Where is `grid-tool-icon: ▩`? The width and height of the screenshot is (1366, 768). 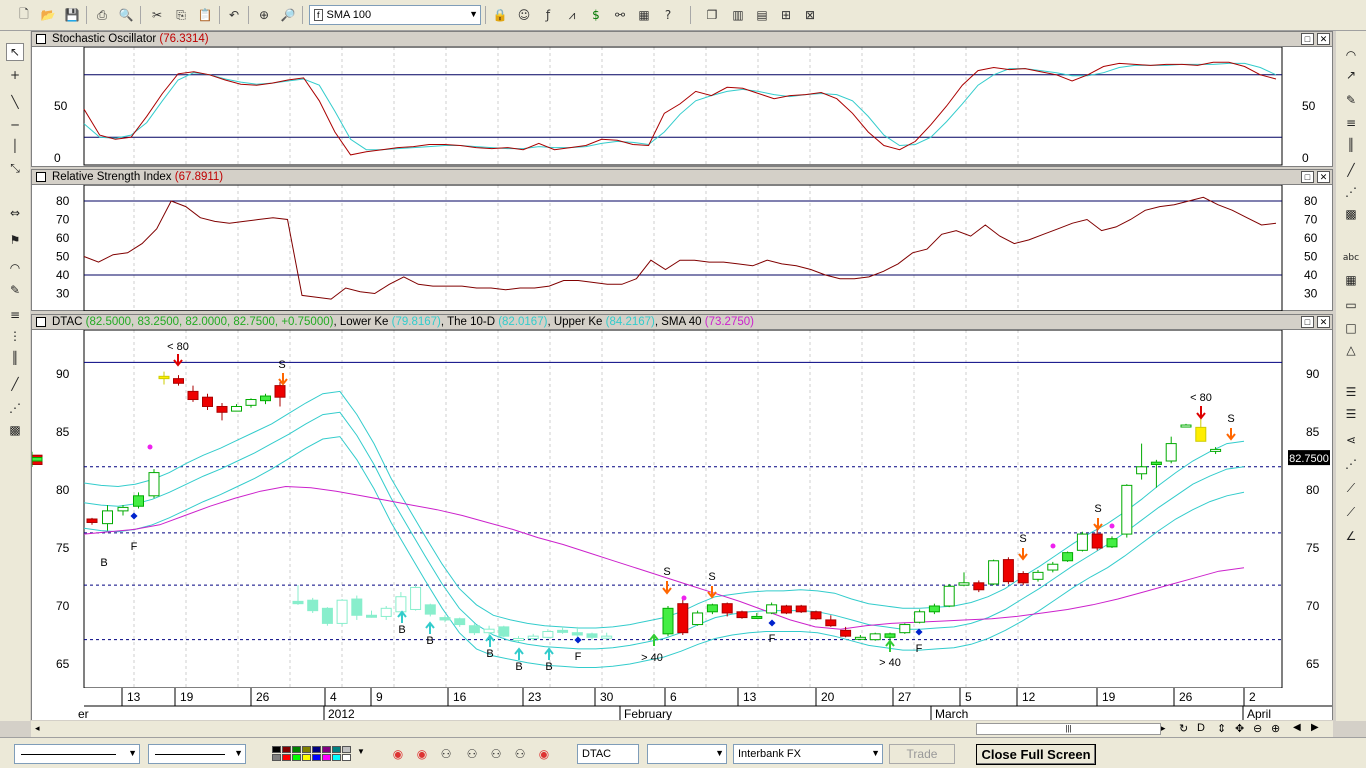
grid-tool-icon: ▩ is located at coordinates (15, 430).